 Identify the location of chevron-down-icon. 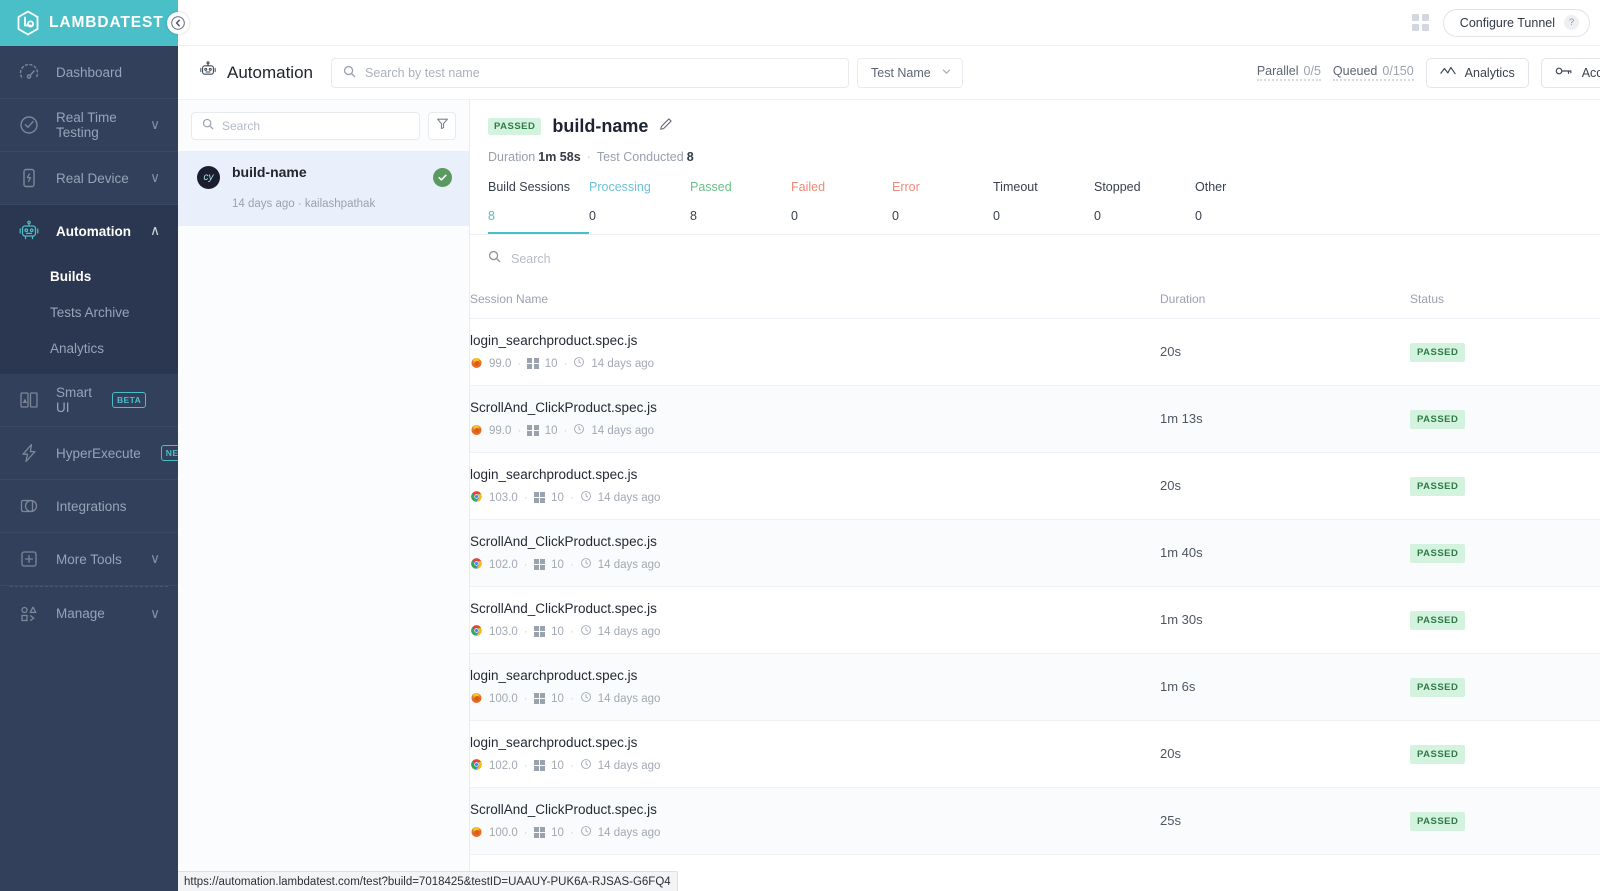
(946, 73).